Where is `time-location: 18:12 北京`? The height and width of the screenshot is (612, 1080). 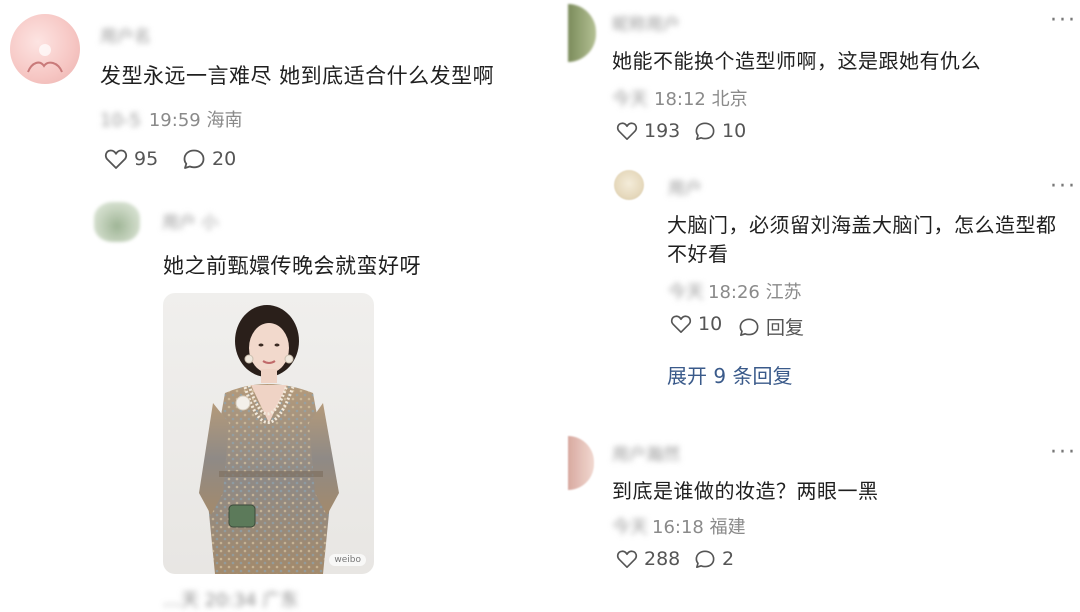 time-location: 18:12 北京 is located at coordinates (701, 99).